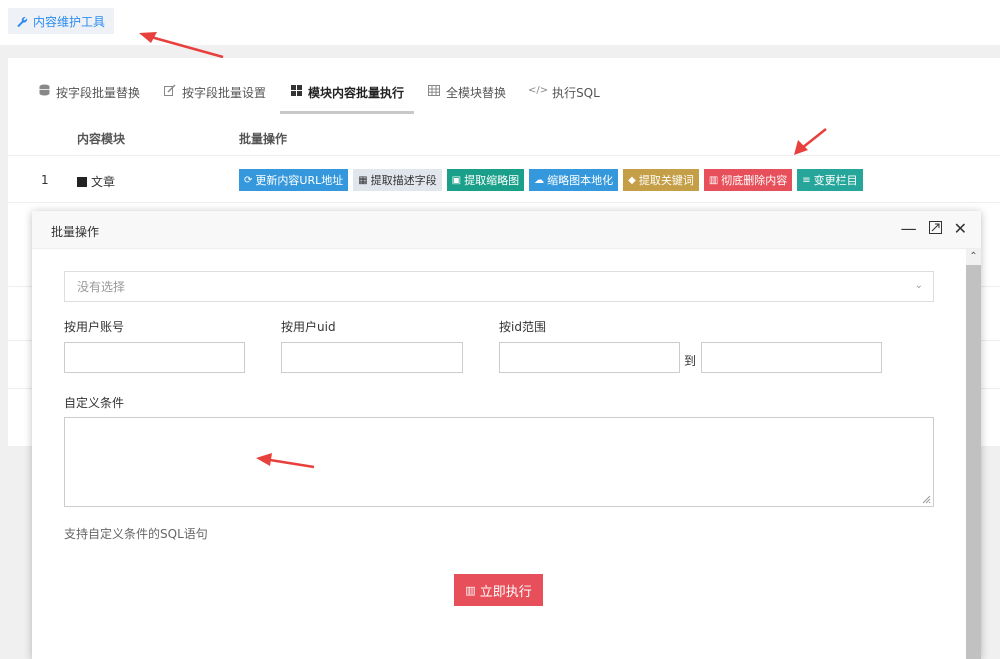 Image resolution: width=1000 pixels, height=659 pixels. I want to click on tab-label: 按字段批量替换, so click(98, 93).